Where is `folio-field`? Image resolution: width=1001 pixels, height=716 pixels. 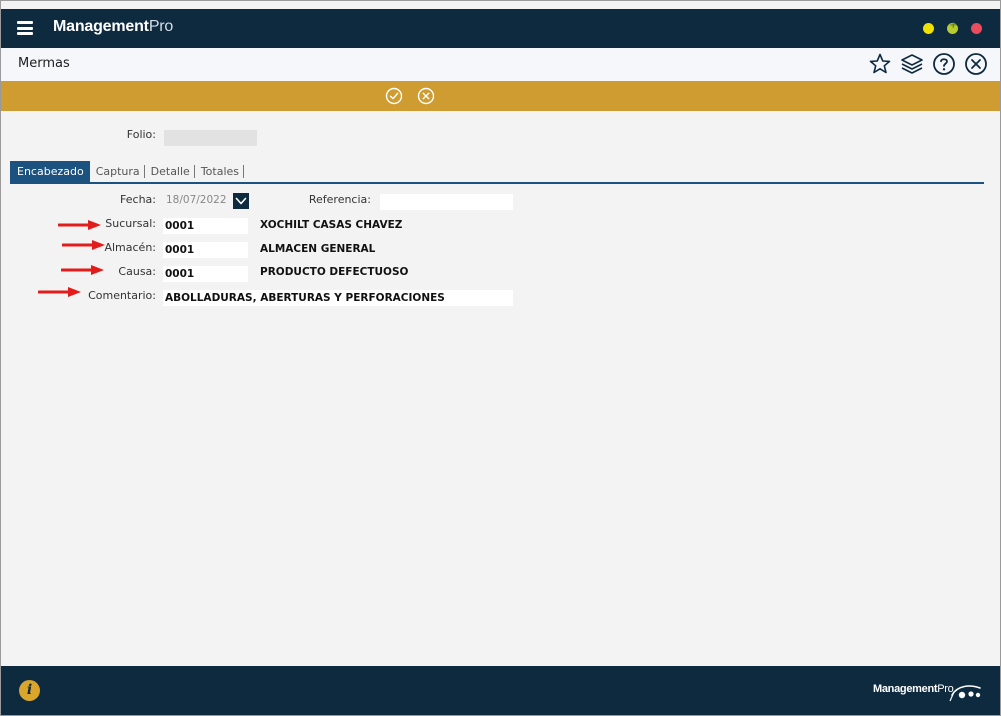 folio-field is located at coordinates (210, 138).